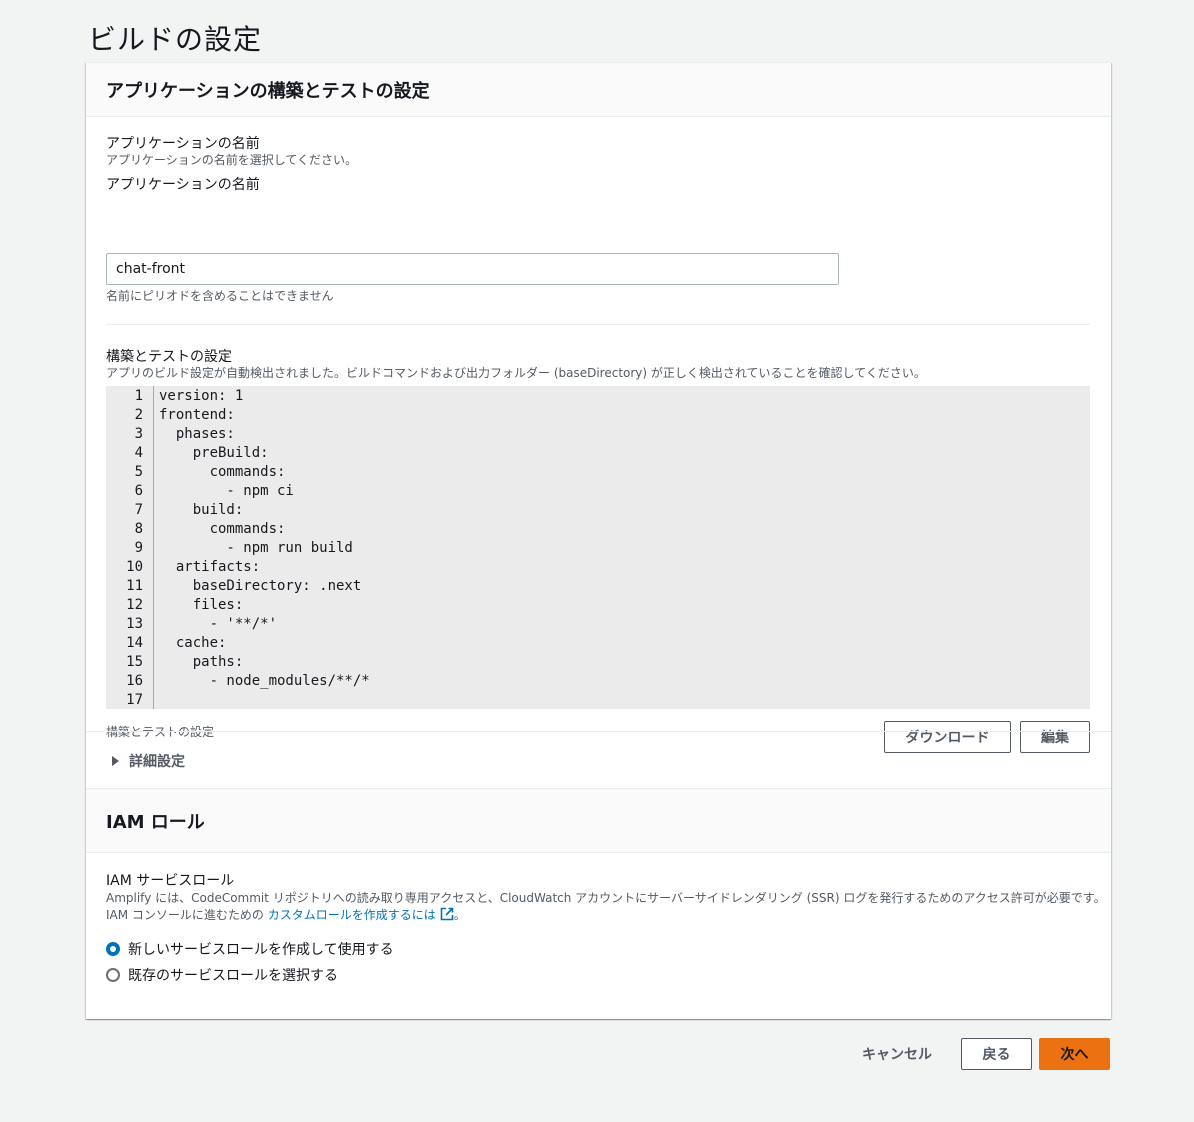 This screenshot has width=1194, height=1122. Describe the element at coordinates (256, 548) in the screenshot. I see `code-line: - npm run build` at that location.